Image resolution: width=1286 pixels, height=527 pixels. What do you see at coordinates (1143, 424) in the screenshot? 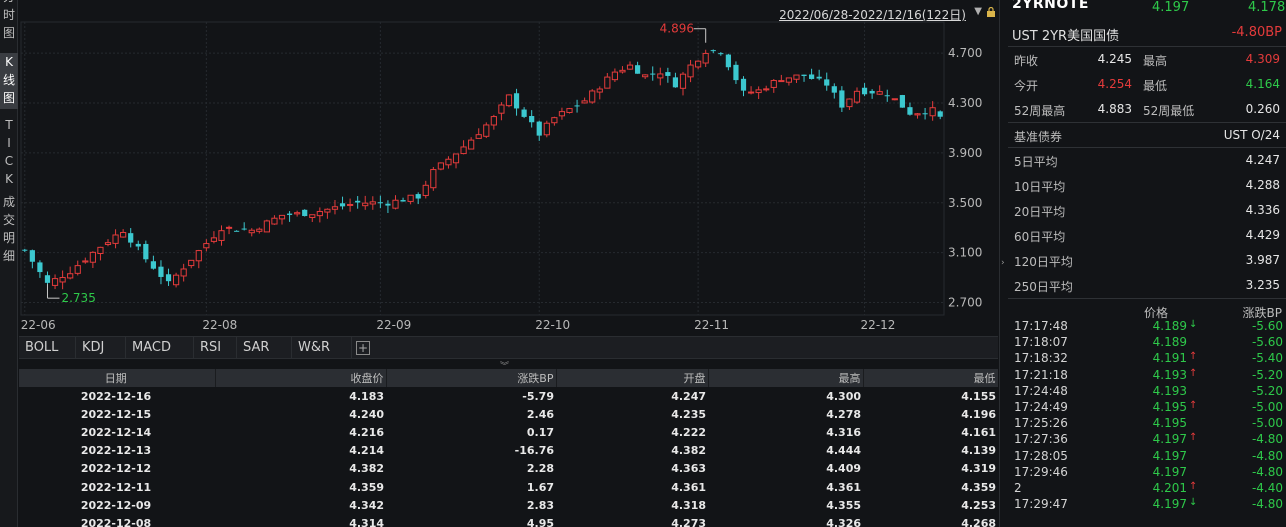
I see `trade-row: 17:25:26 4.195 -5.00` at bounding box center [1143, 424].